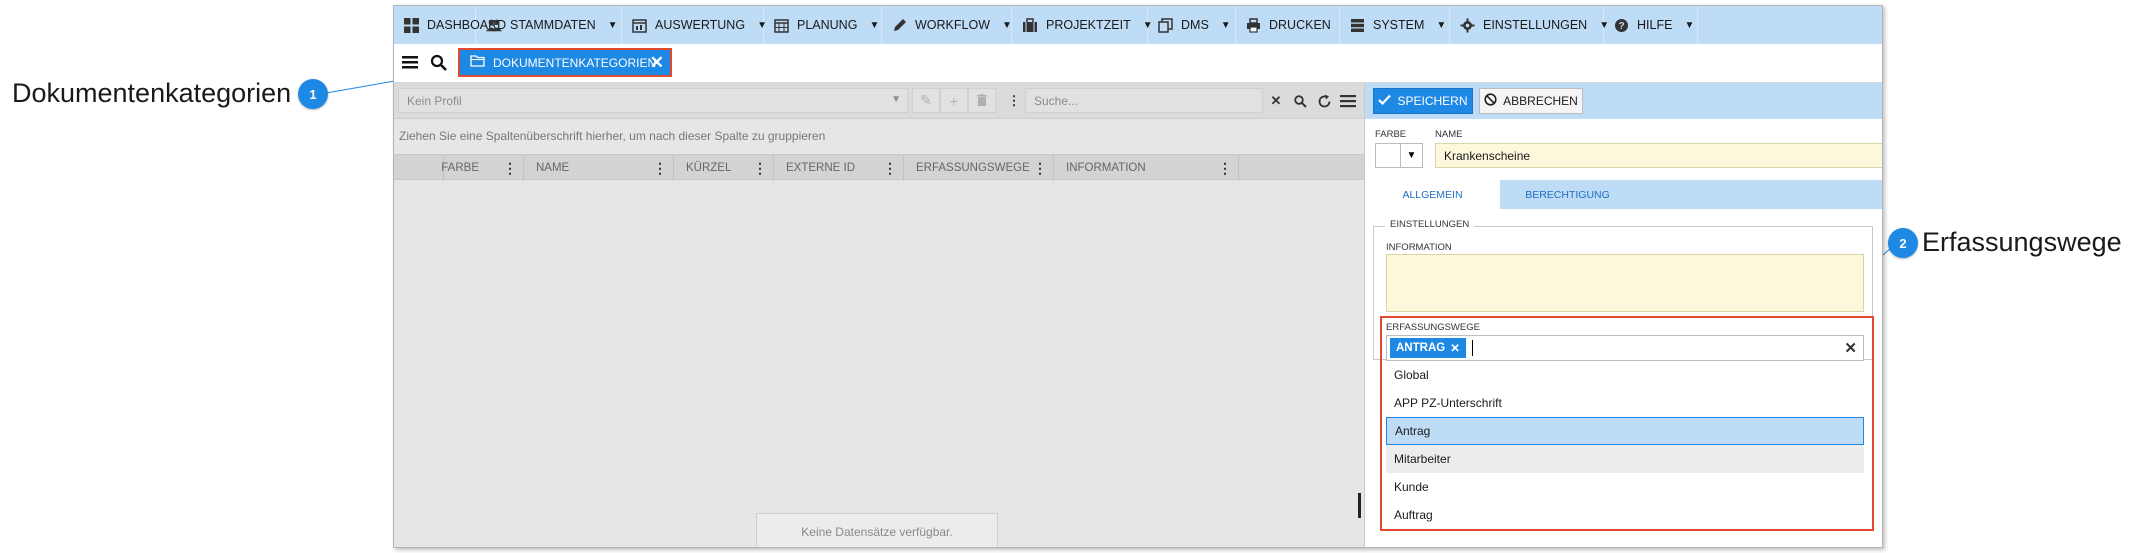 The width and height of the screenshot is (2132, 553). What do you see at coordinates (1165, 25) in the screenshot?
I see `copy-icon` at bounding box center [1165, 25].